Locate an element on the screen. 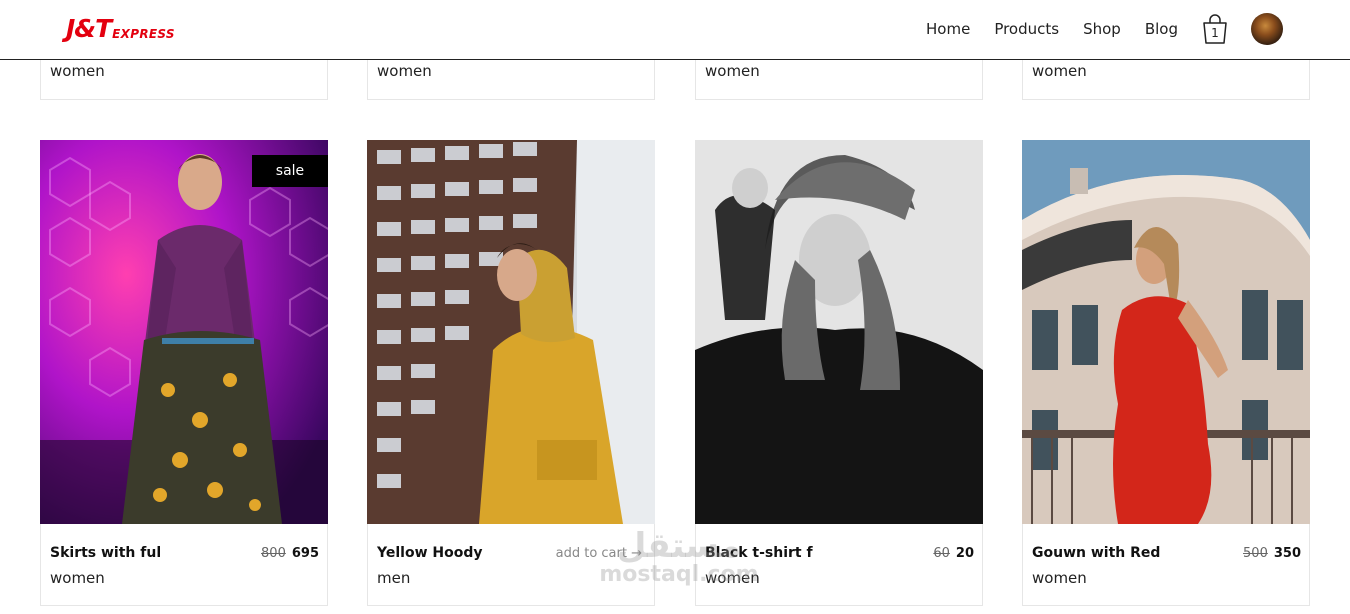  product-title: Skirts with ful is located at coordinates (105, 553).